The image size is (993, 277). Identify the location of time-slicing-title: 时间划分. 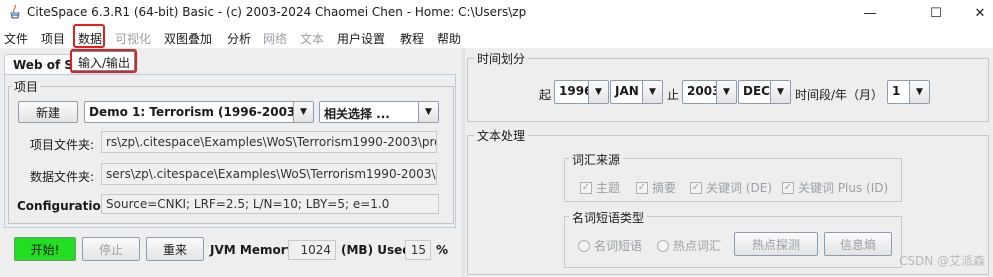
(501, 58).